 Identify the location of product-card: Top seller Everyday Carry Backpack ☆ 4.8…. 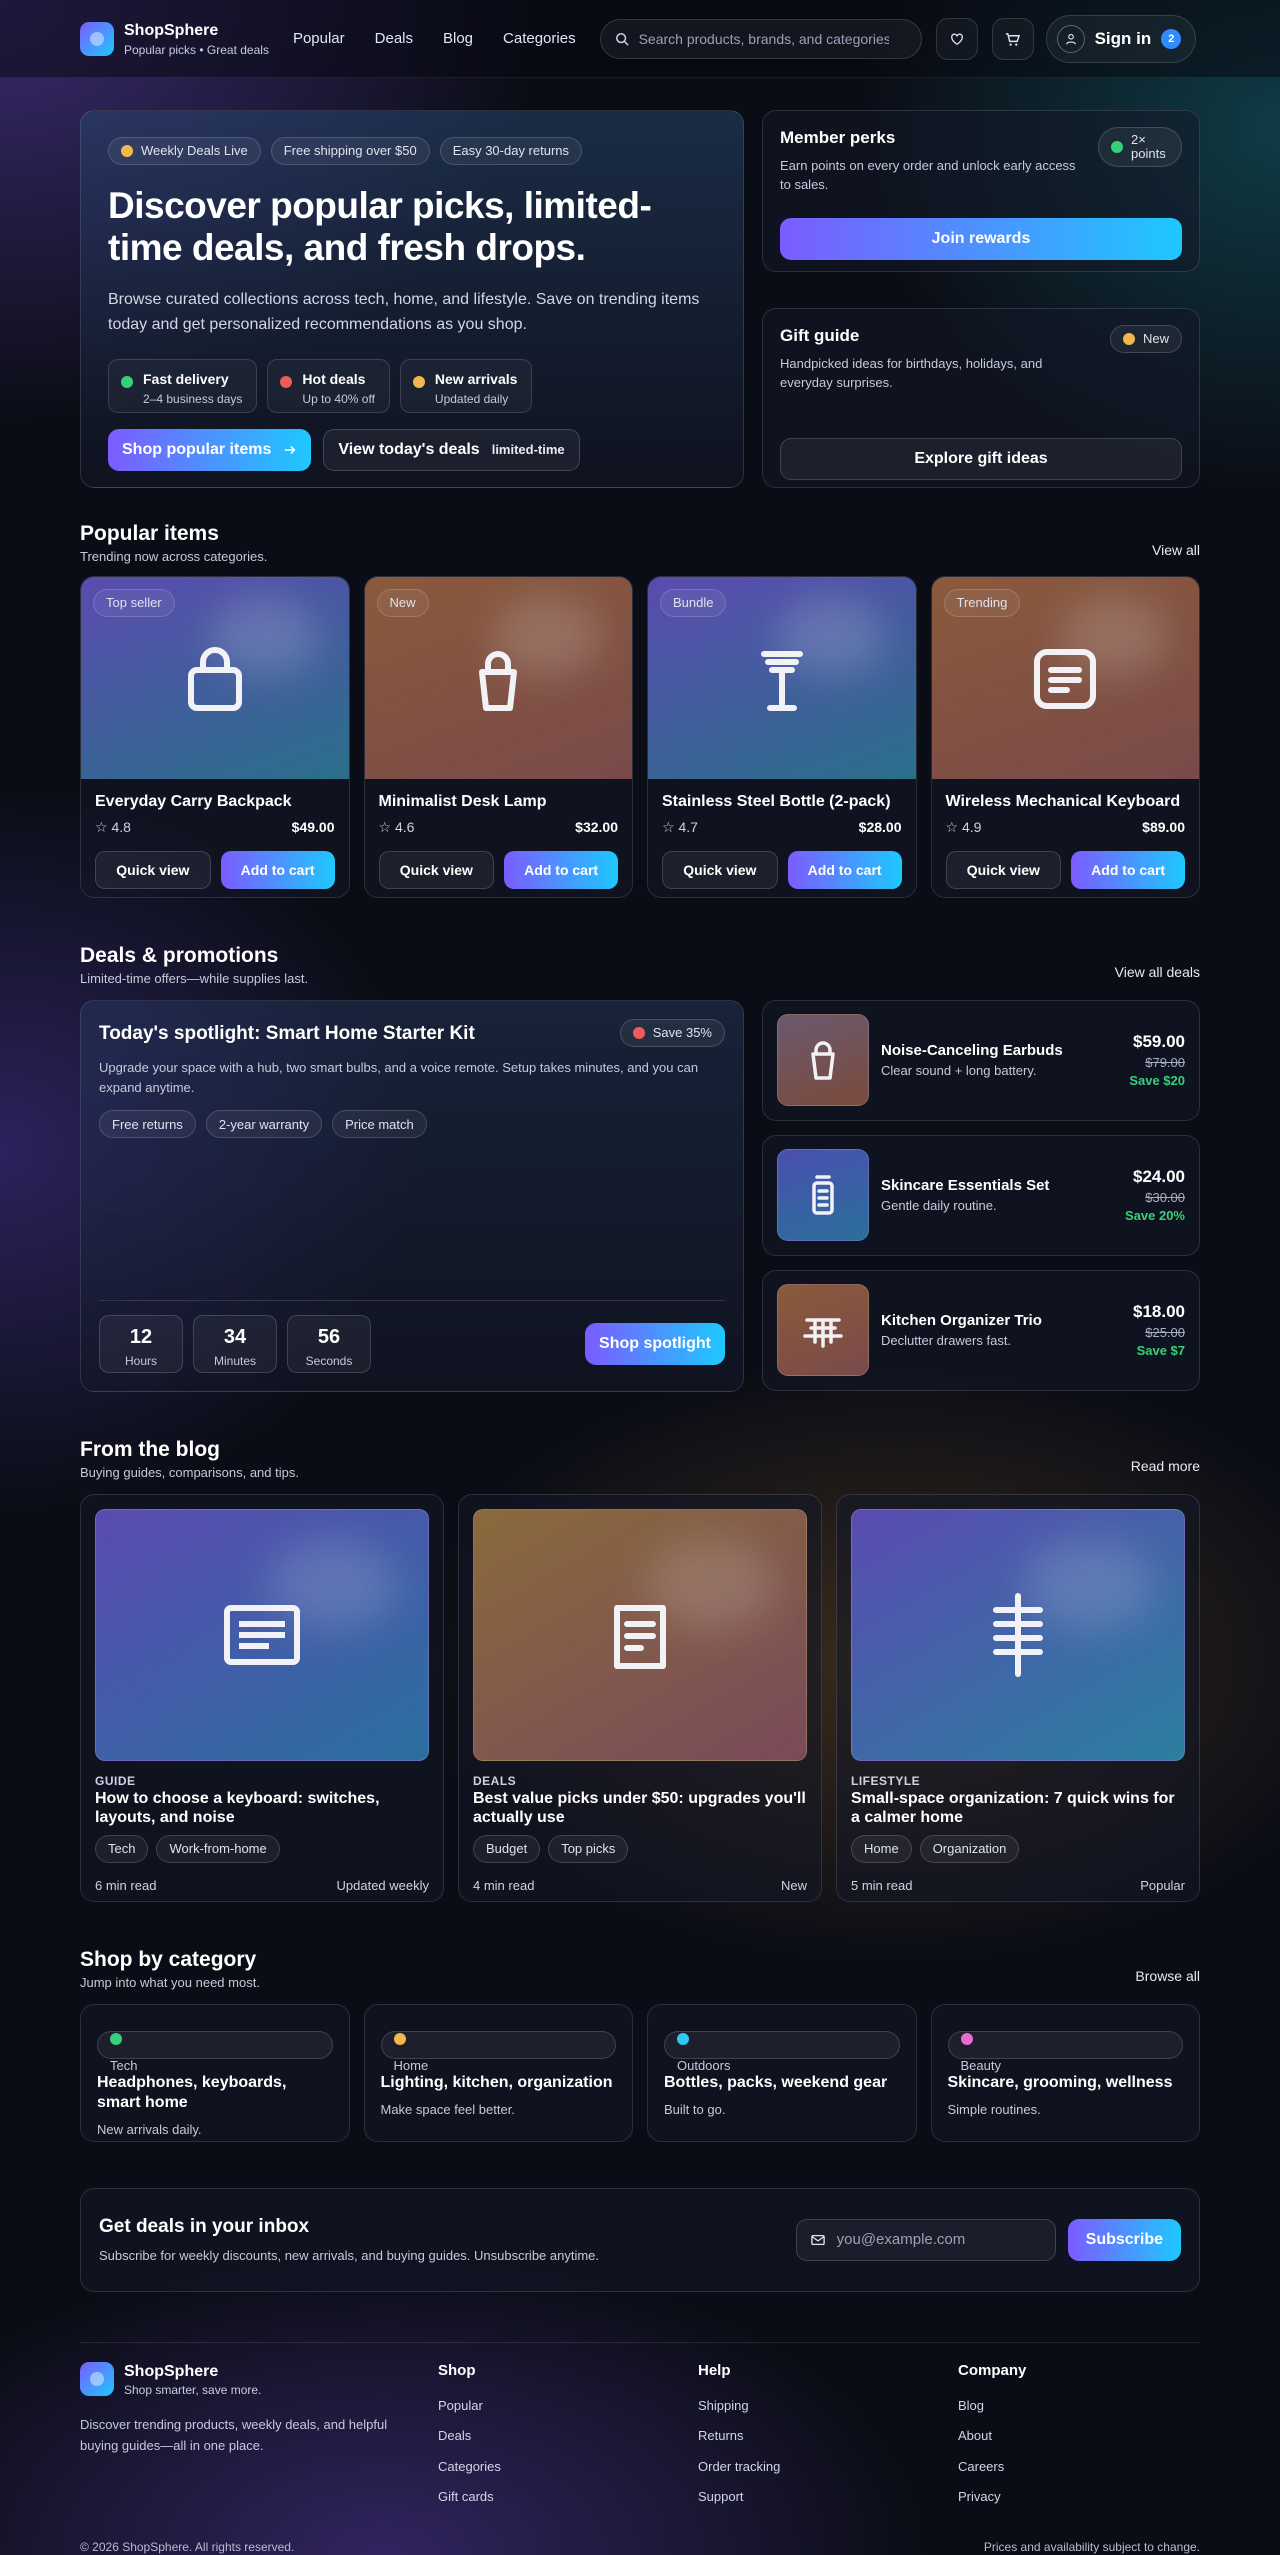
(215, 736).